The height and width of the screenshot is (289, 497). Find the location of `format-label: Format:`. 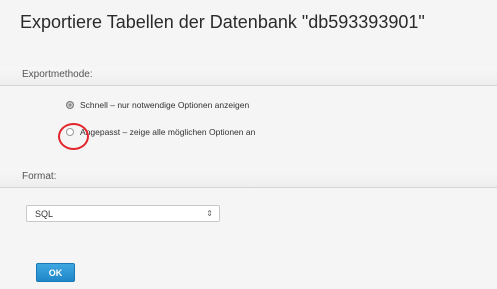

format-label: Format: is located at coordinates (39, 176).